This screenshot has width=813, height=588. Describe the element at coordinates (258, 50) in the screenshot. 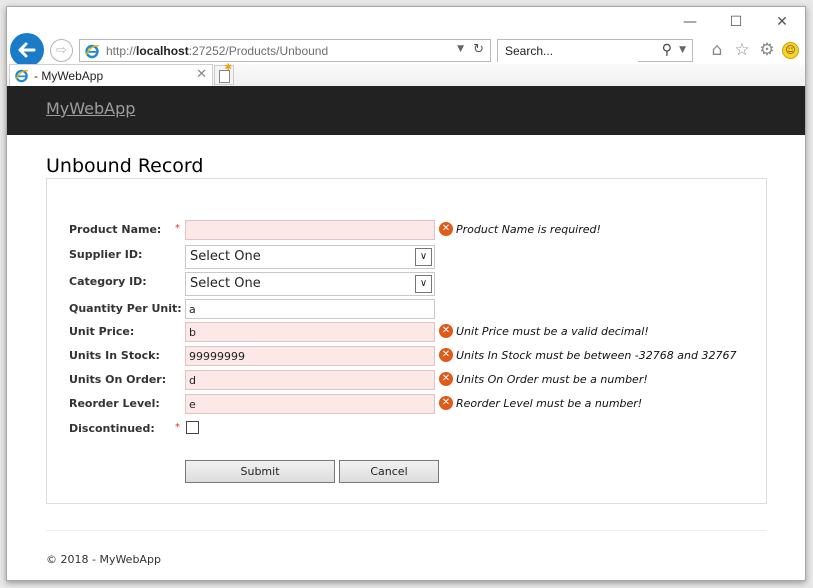

I see `url-path: :27252/Products/Unbound` at that location.